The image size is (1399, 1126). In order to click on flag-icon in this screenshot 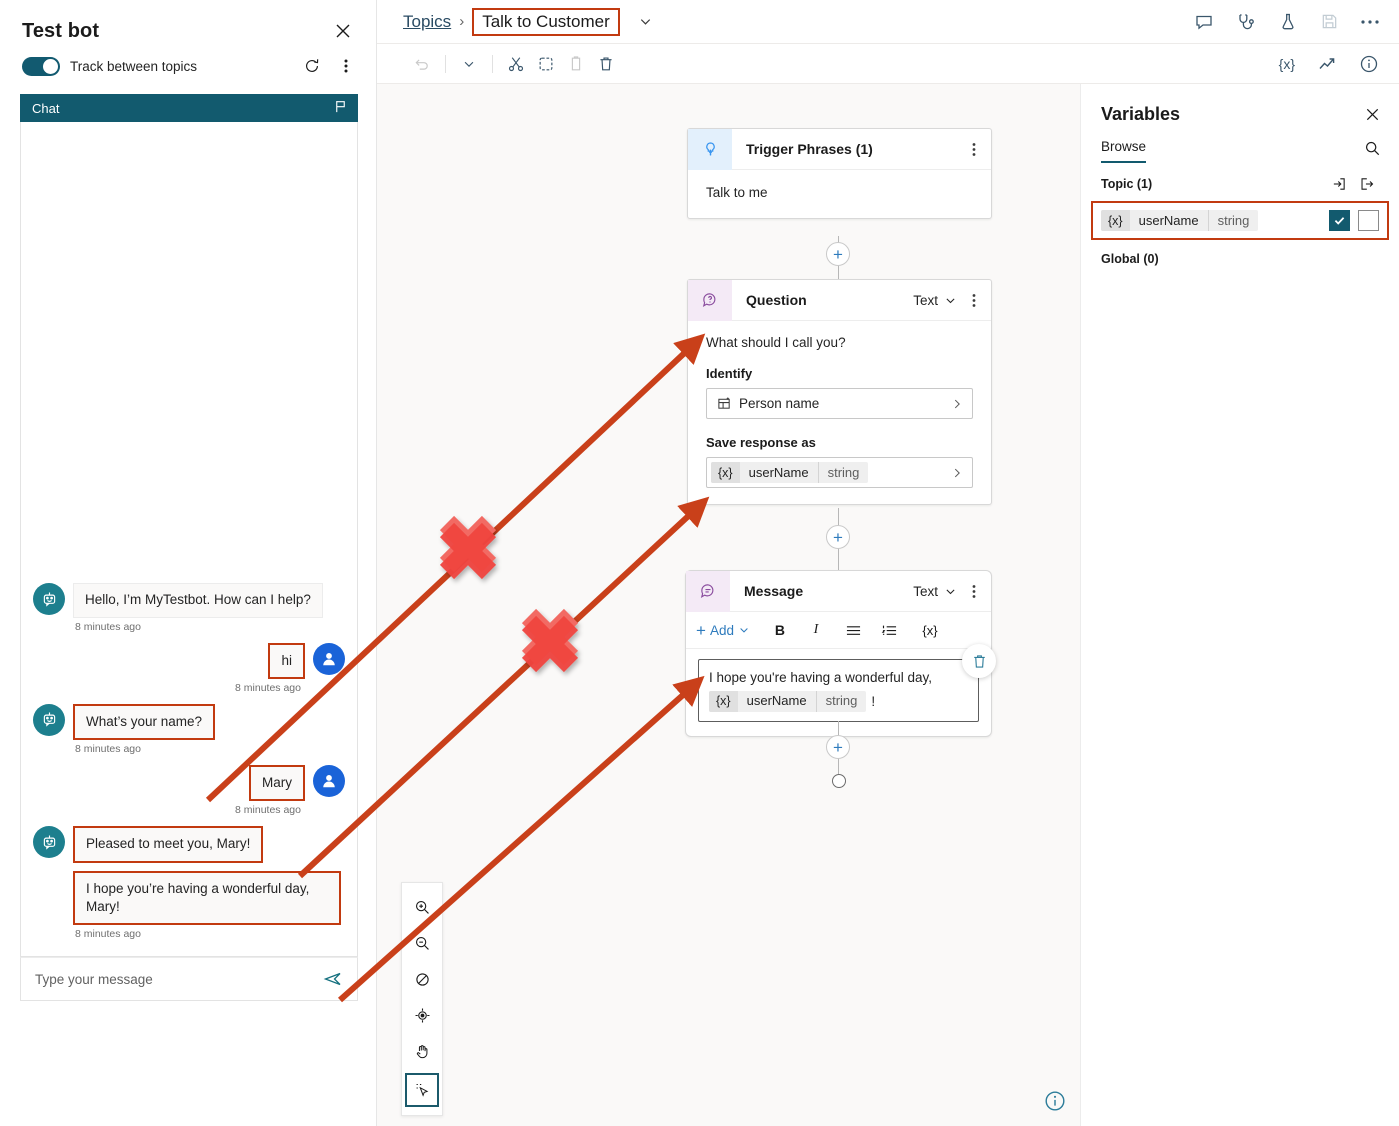, I will do `click(340, 108)`.